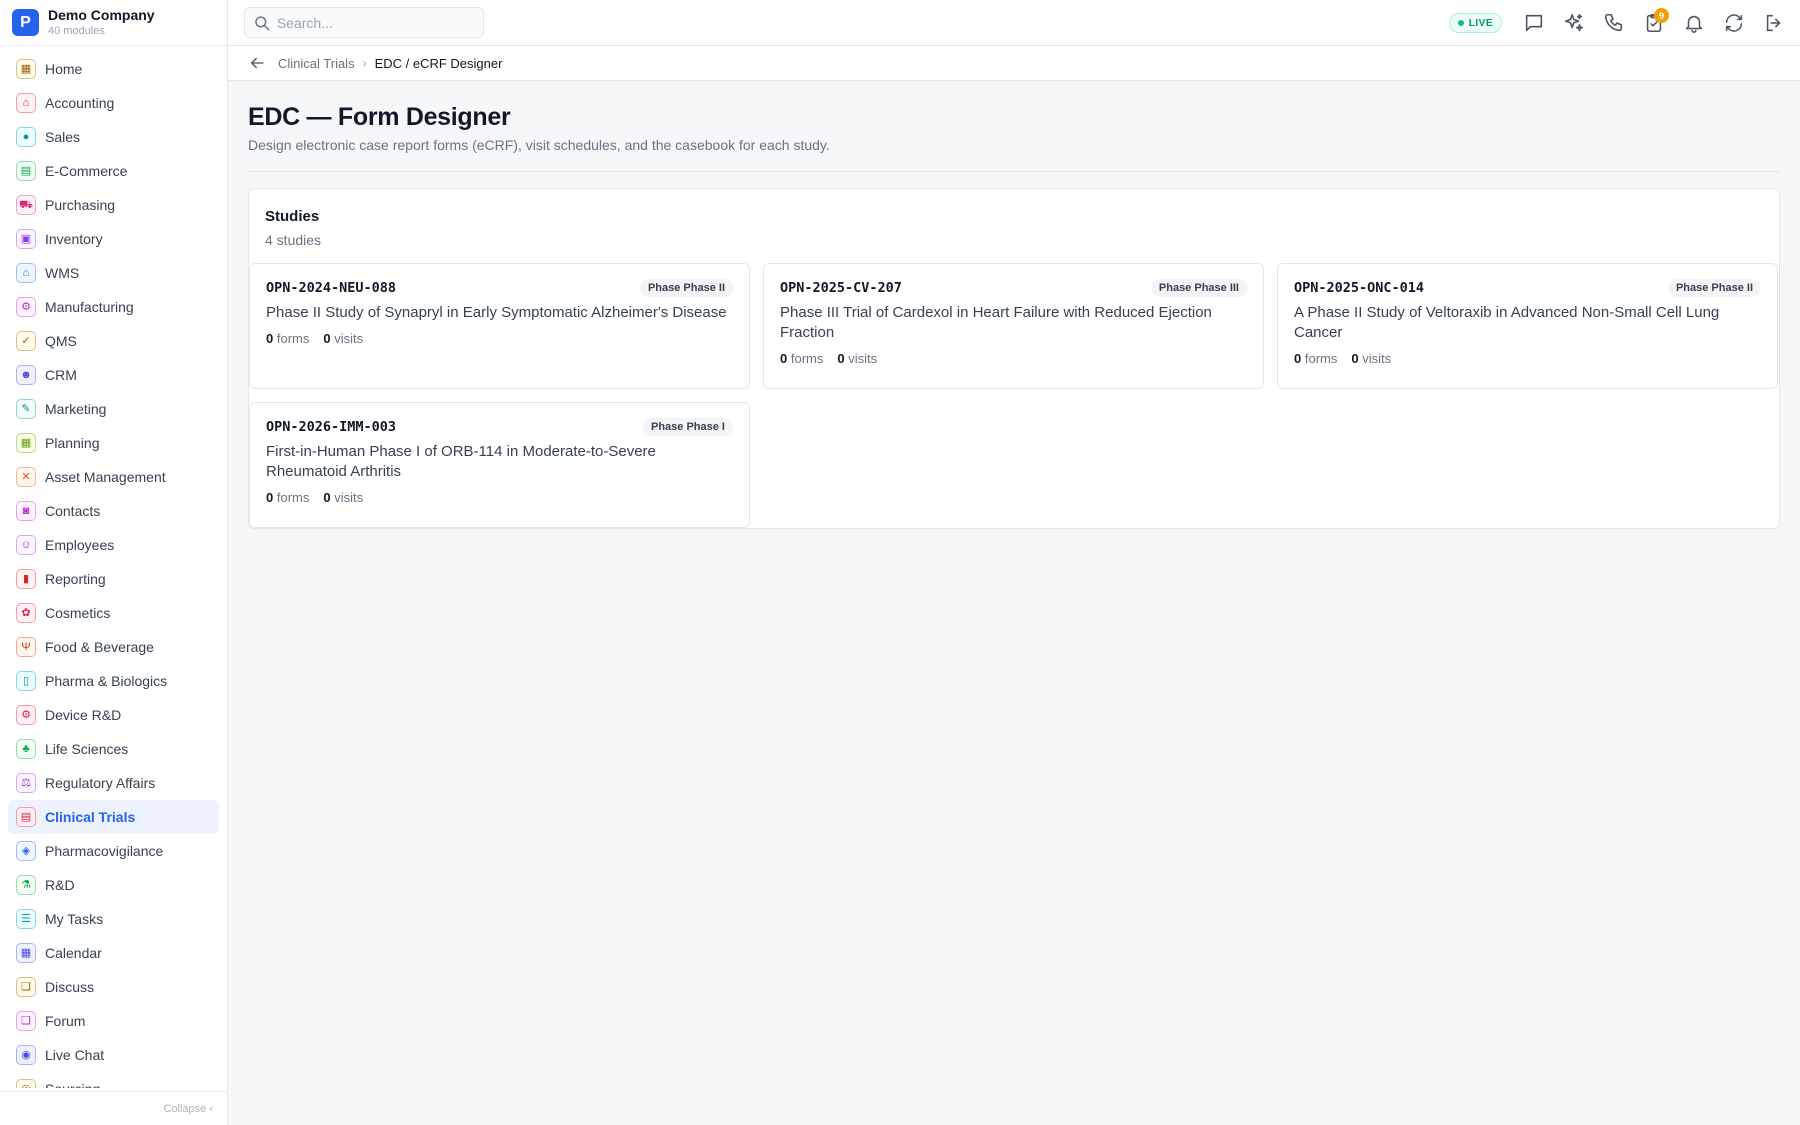  I want to click on module-count: 40 modules, so click(76, 30).